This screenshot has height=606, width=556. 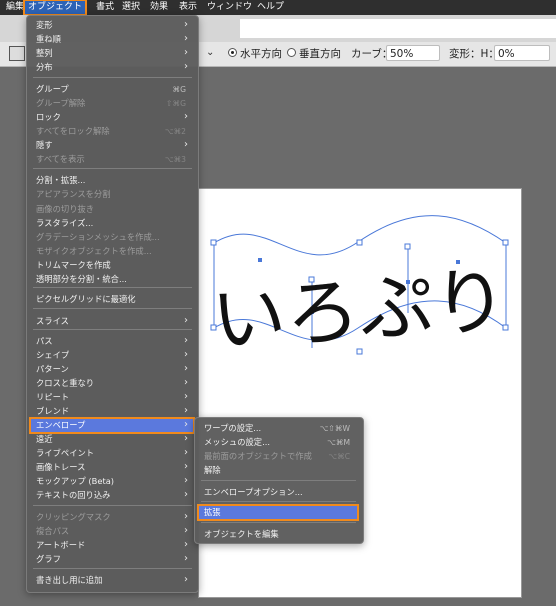 What do you see at coordinates (73, 131) in the screenshot?
I see `menu-item-label: すべてをロック解除` at bounding box center [73, 131].